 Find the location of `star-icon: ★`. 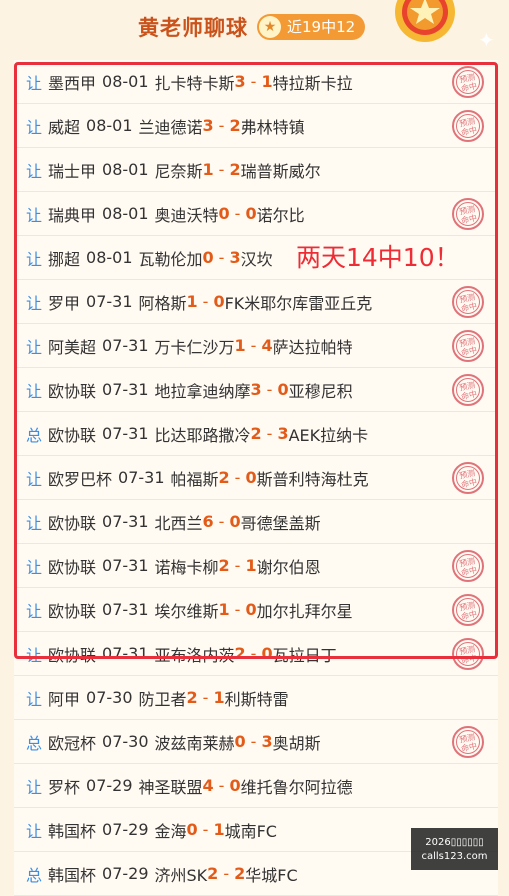

star-icon: ★ is located at coordinates (270, 27).